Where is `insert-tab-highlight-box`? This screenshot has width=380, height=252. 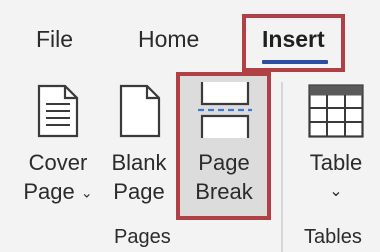 insert-tab-highlight-box is located at coordinates (293, 43).